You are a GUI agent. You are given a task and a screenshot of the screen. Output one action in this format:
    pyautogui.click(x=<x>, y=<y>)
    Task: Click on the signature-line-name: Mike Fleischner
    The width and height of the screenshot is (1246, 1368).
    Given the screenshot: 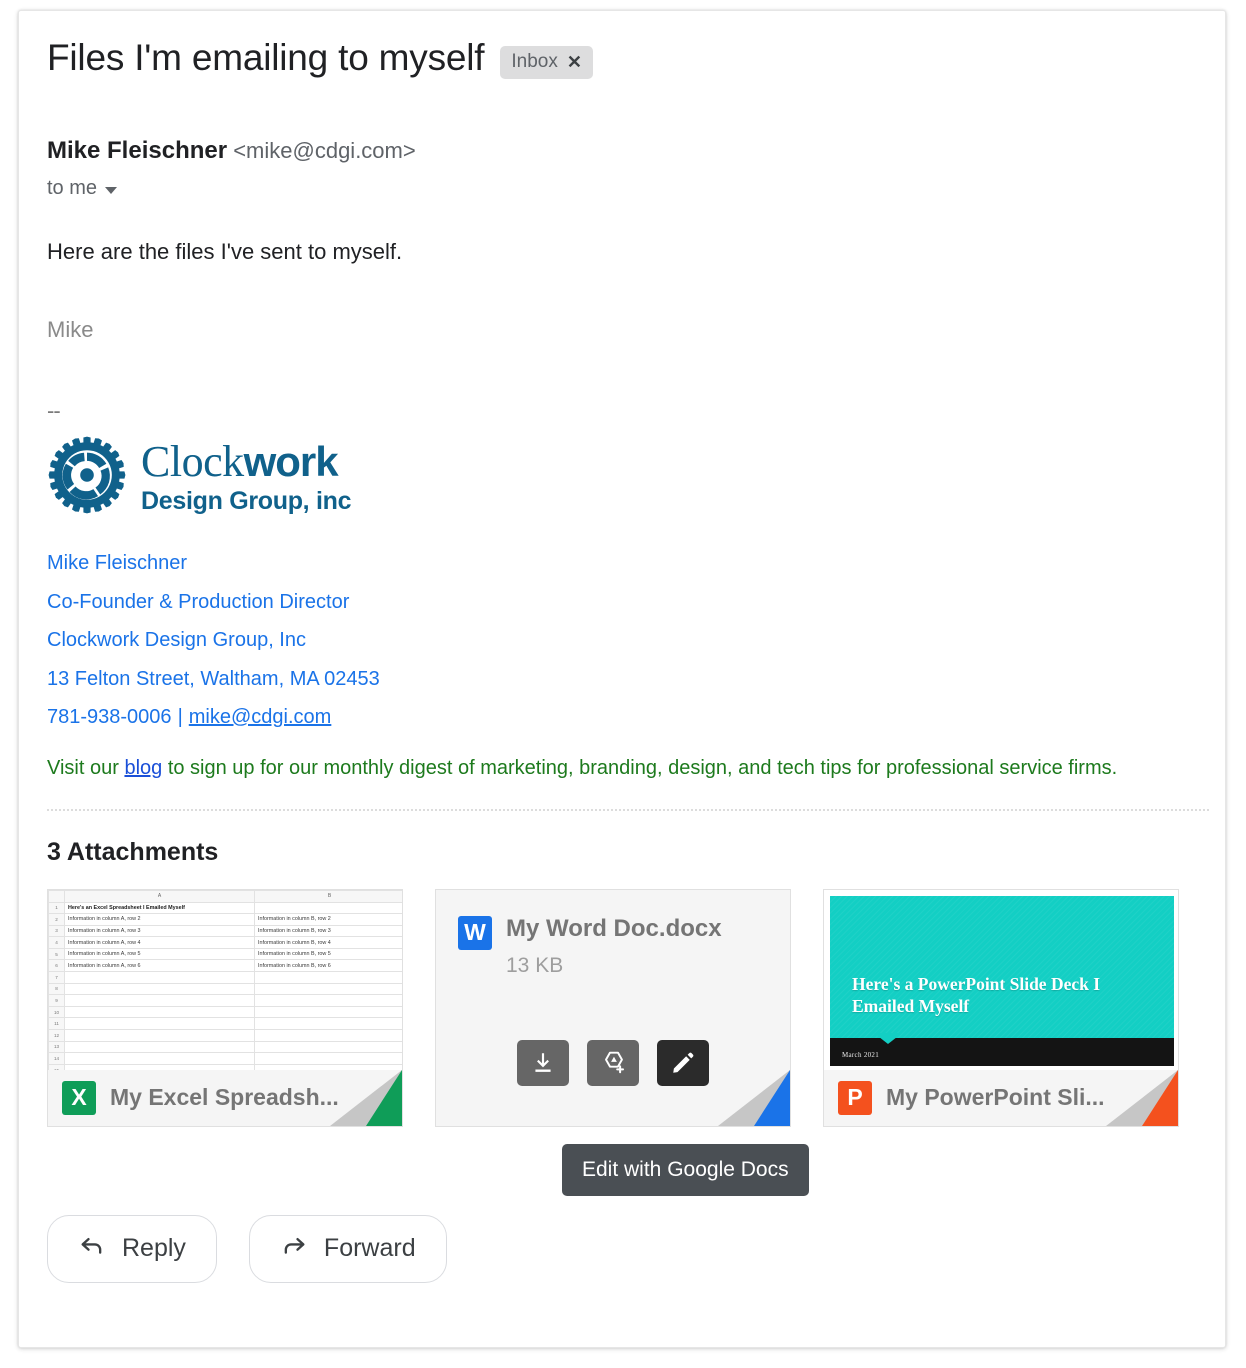 What is the action you would take?
    pyautogui.click(x=627, y=563)
    